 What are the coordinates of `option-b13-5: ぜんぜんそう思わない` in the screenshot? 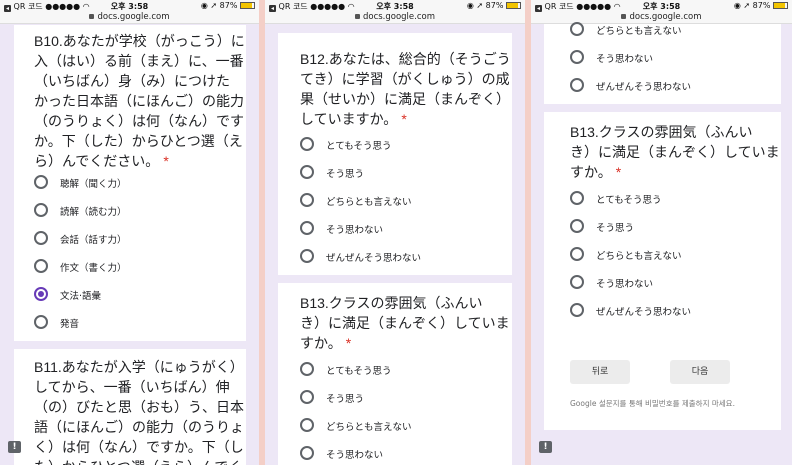 It's located at (675, 311).